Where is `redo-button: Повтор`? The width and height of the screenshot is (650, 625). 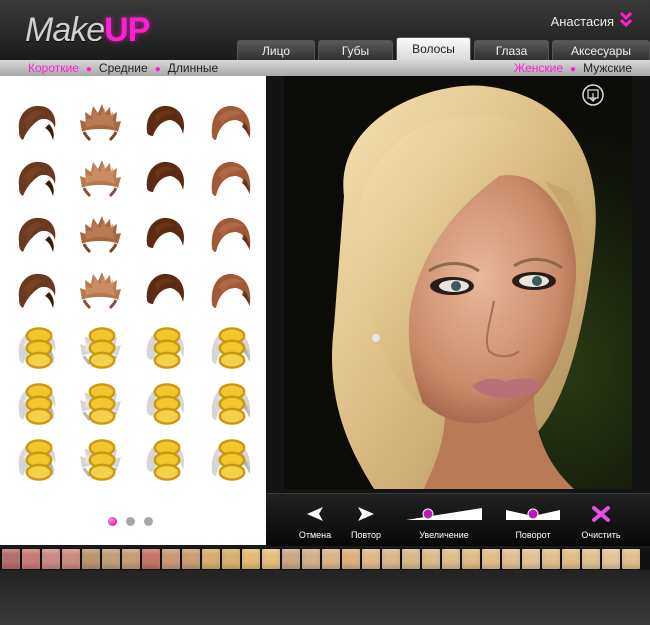 redo-button: Повтор is located at coordinates (366, 520).